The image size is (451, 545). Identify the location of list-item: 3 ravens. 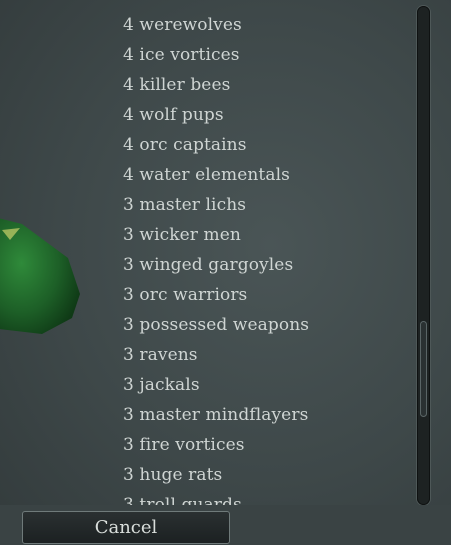
(160, 355).